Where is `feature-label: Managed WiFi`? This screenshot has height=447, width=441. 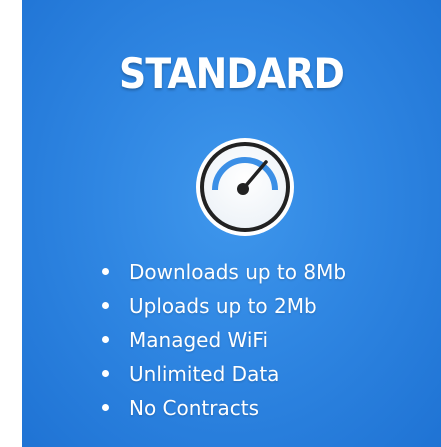
feature-label: Managed WiFi is located at coordinates (198, 340).